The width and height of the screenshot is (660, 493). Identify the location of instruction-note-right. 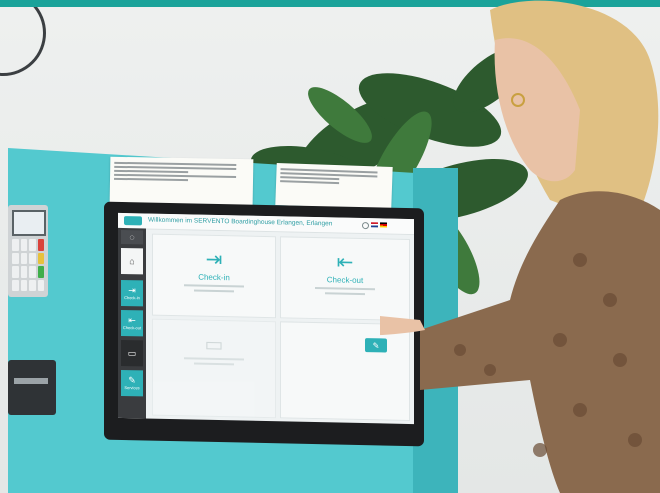
(334, 186).